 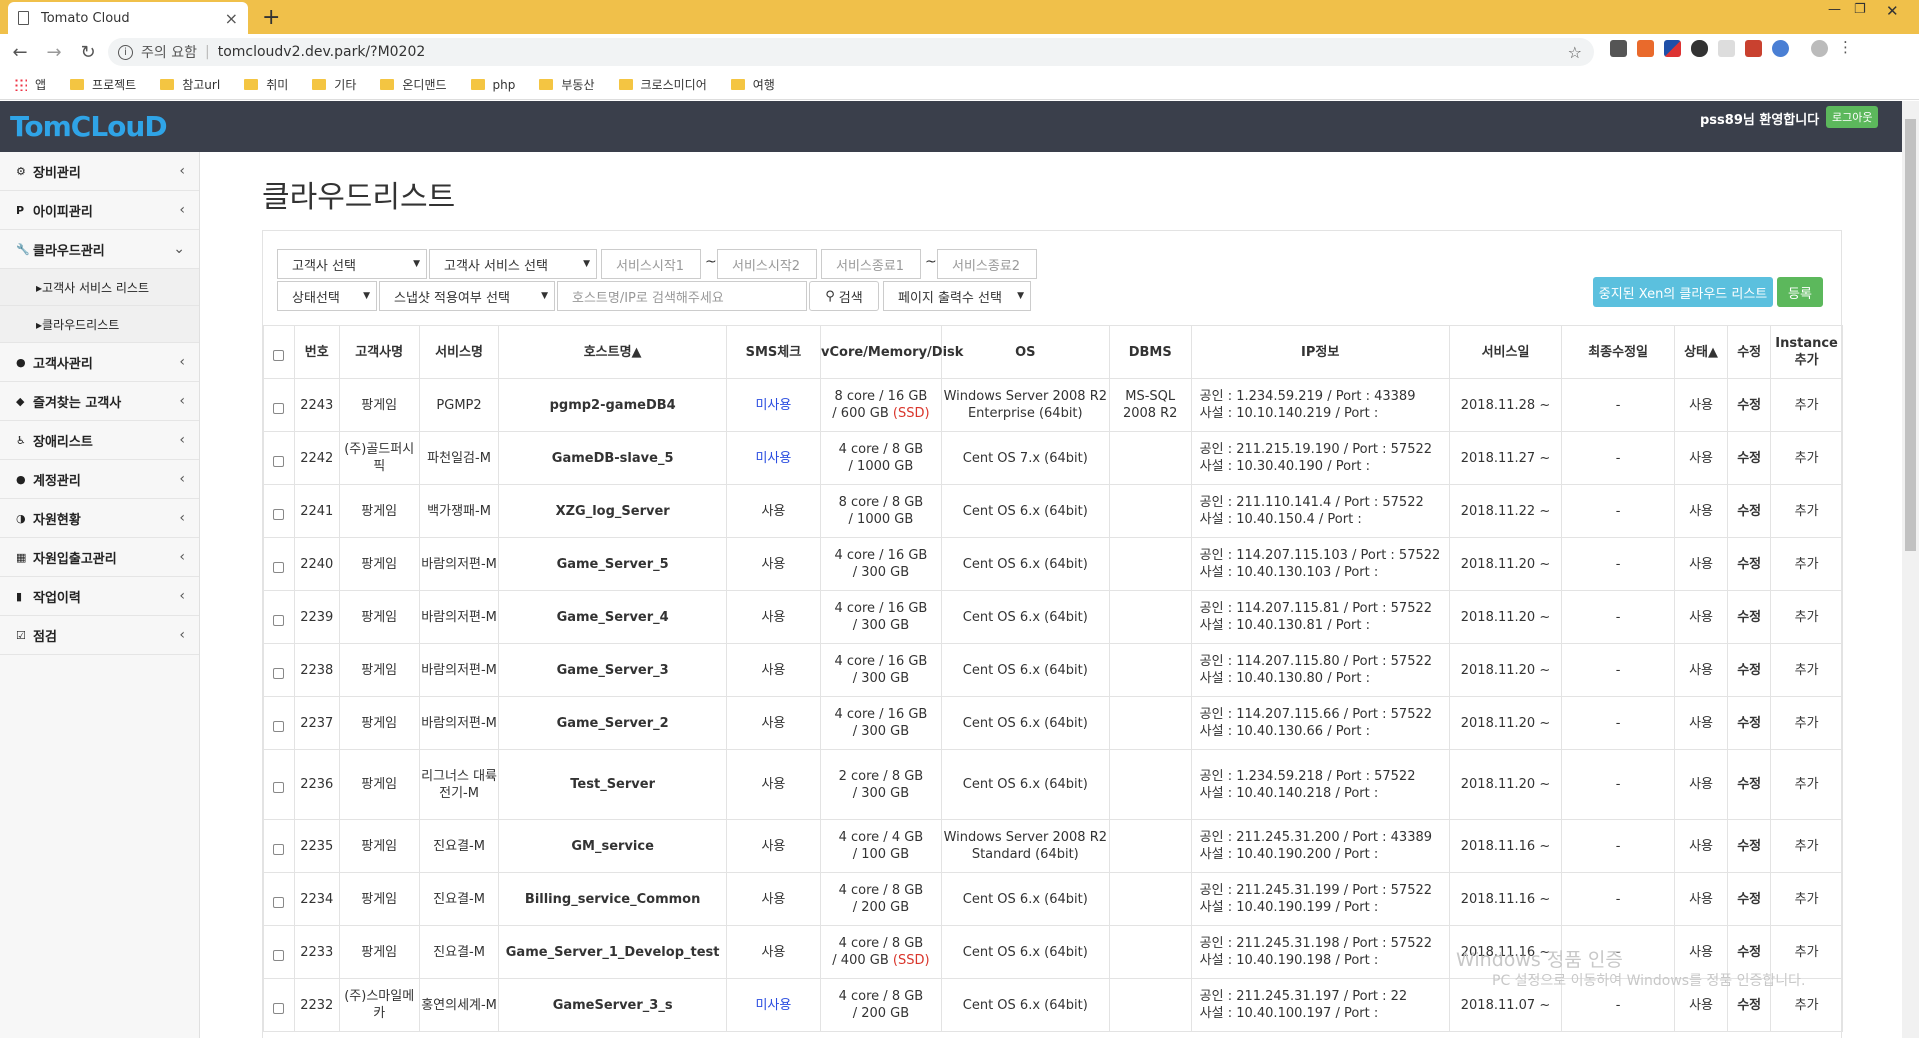 I want to click on service-end2-input: 서비스종료2, so click(x=987, y=264).